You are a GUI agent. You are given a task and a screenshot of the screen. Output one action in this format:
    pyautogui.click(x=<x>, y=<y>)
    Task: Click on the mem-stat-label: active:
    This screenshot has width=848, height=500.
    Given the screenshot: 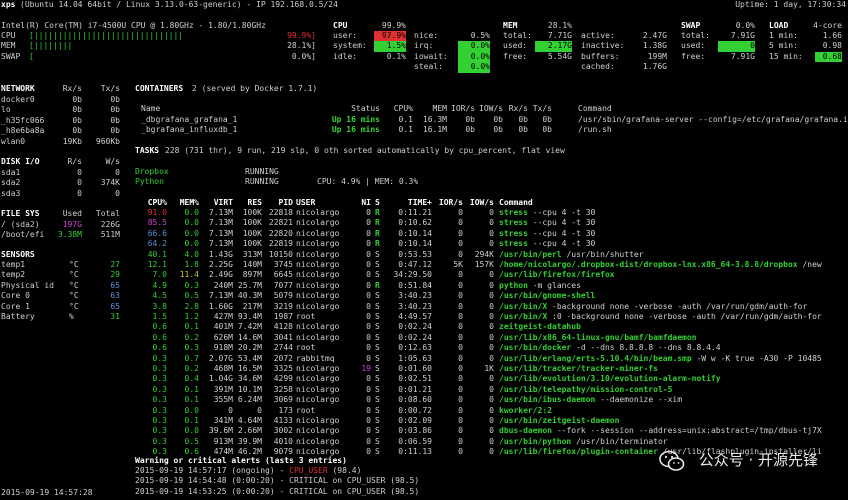 What is the action you would take?
    pyautogui.click(x=598, y=35)
    